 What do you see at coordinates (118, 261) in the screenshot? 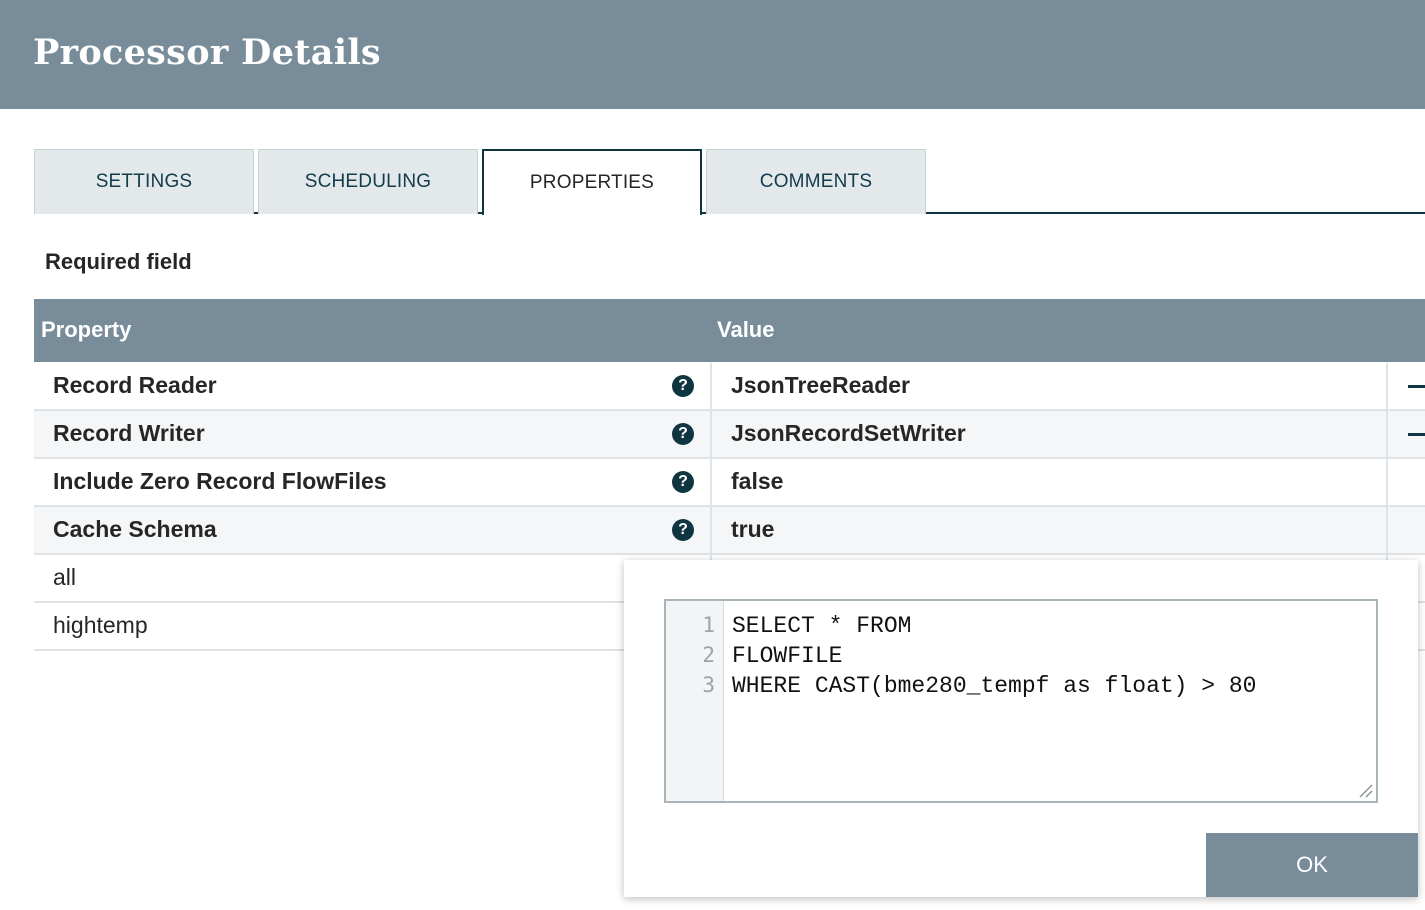
I see `required-field-legend: Required field` at bounding box center [118, 261].